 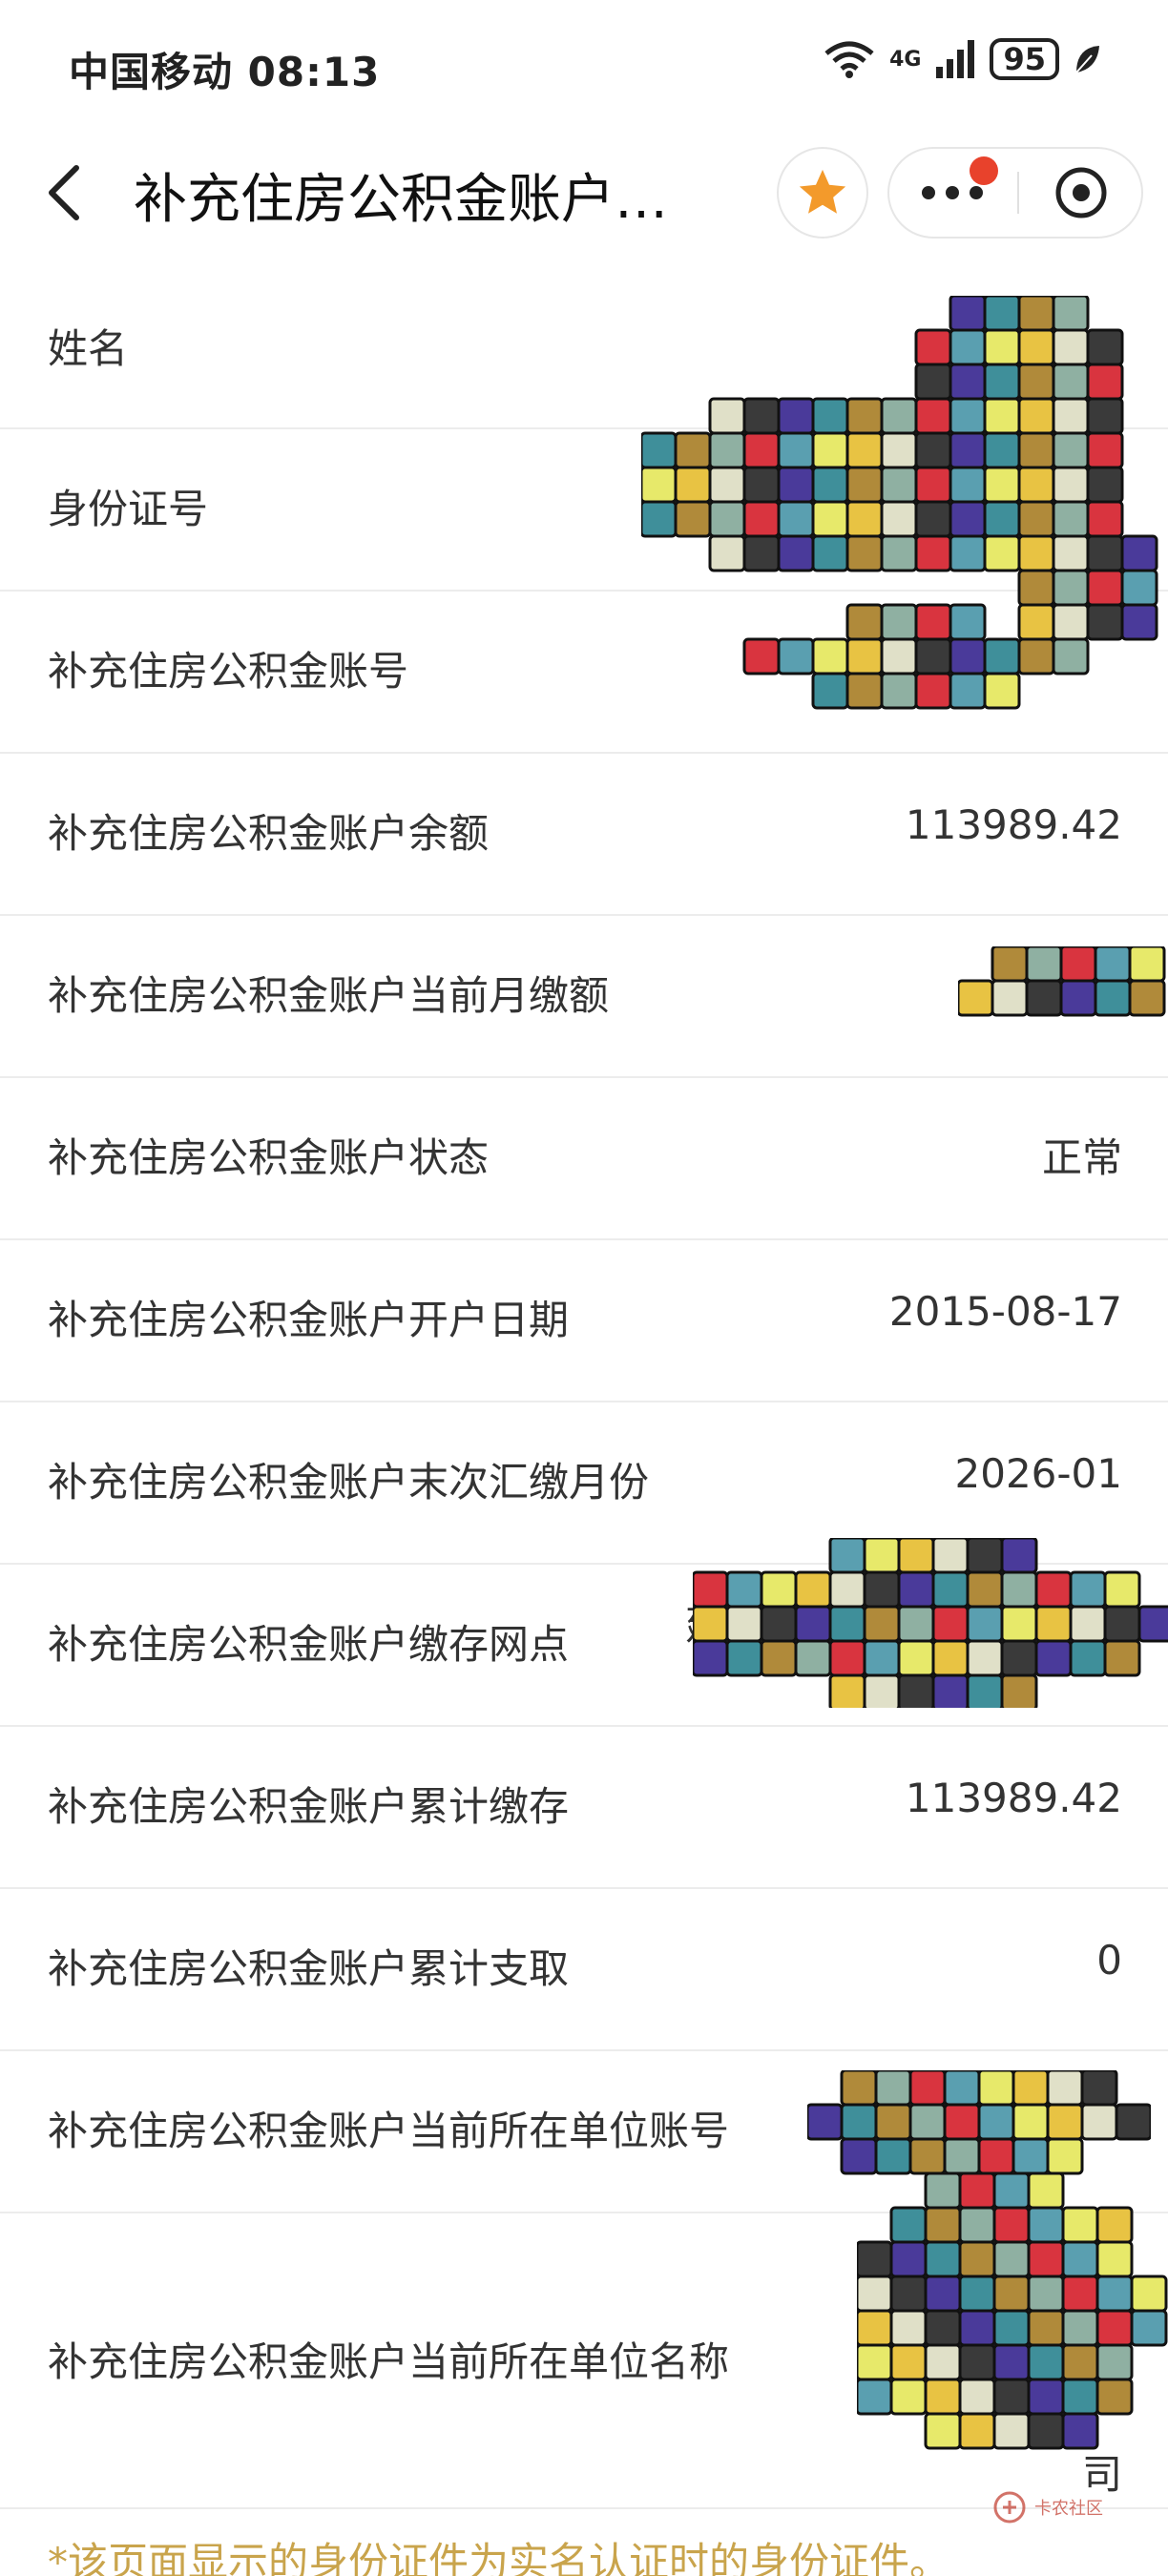 I want to click on mini-program-capsule, so click(x=1015, y=193).